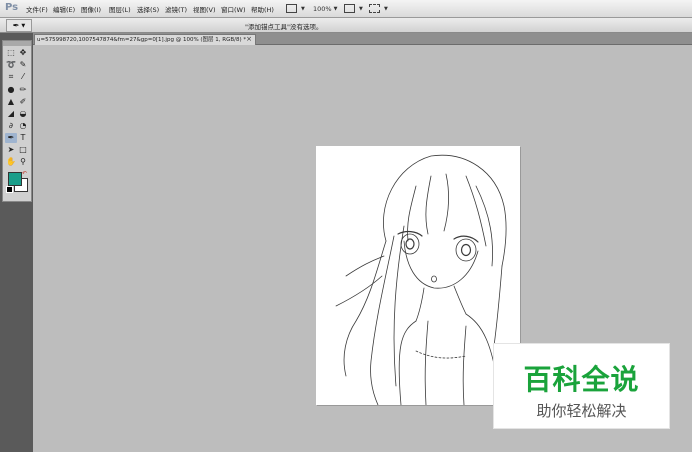 Image resolution: width=692 pixels, height=452 pixels. What do you see at coordinates (17, 43) in the screenshot?
I see `toolbox-grip` at bounding box center [17, 43].